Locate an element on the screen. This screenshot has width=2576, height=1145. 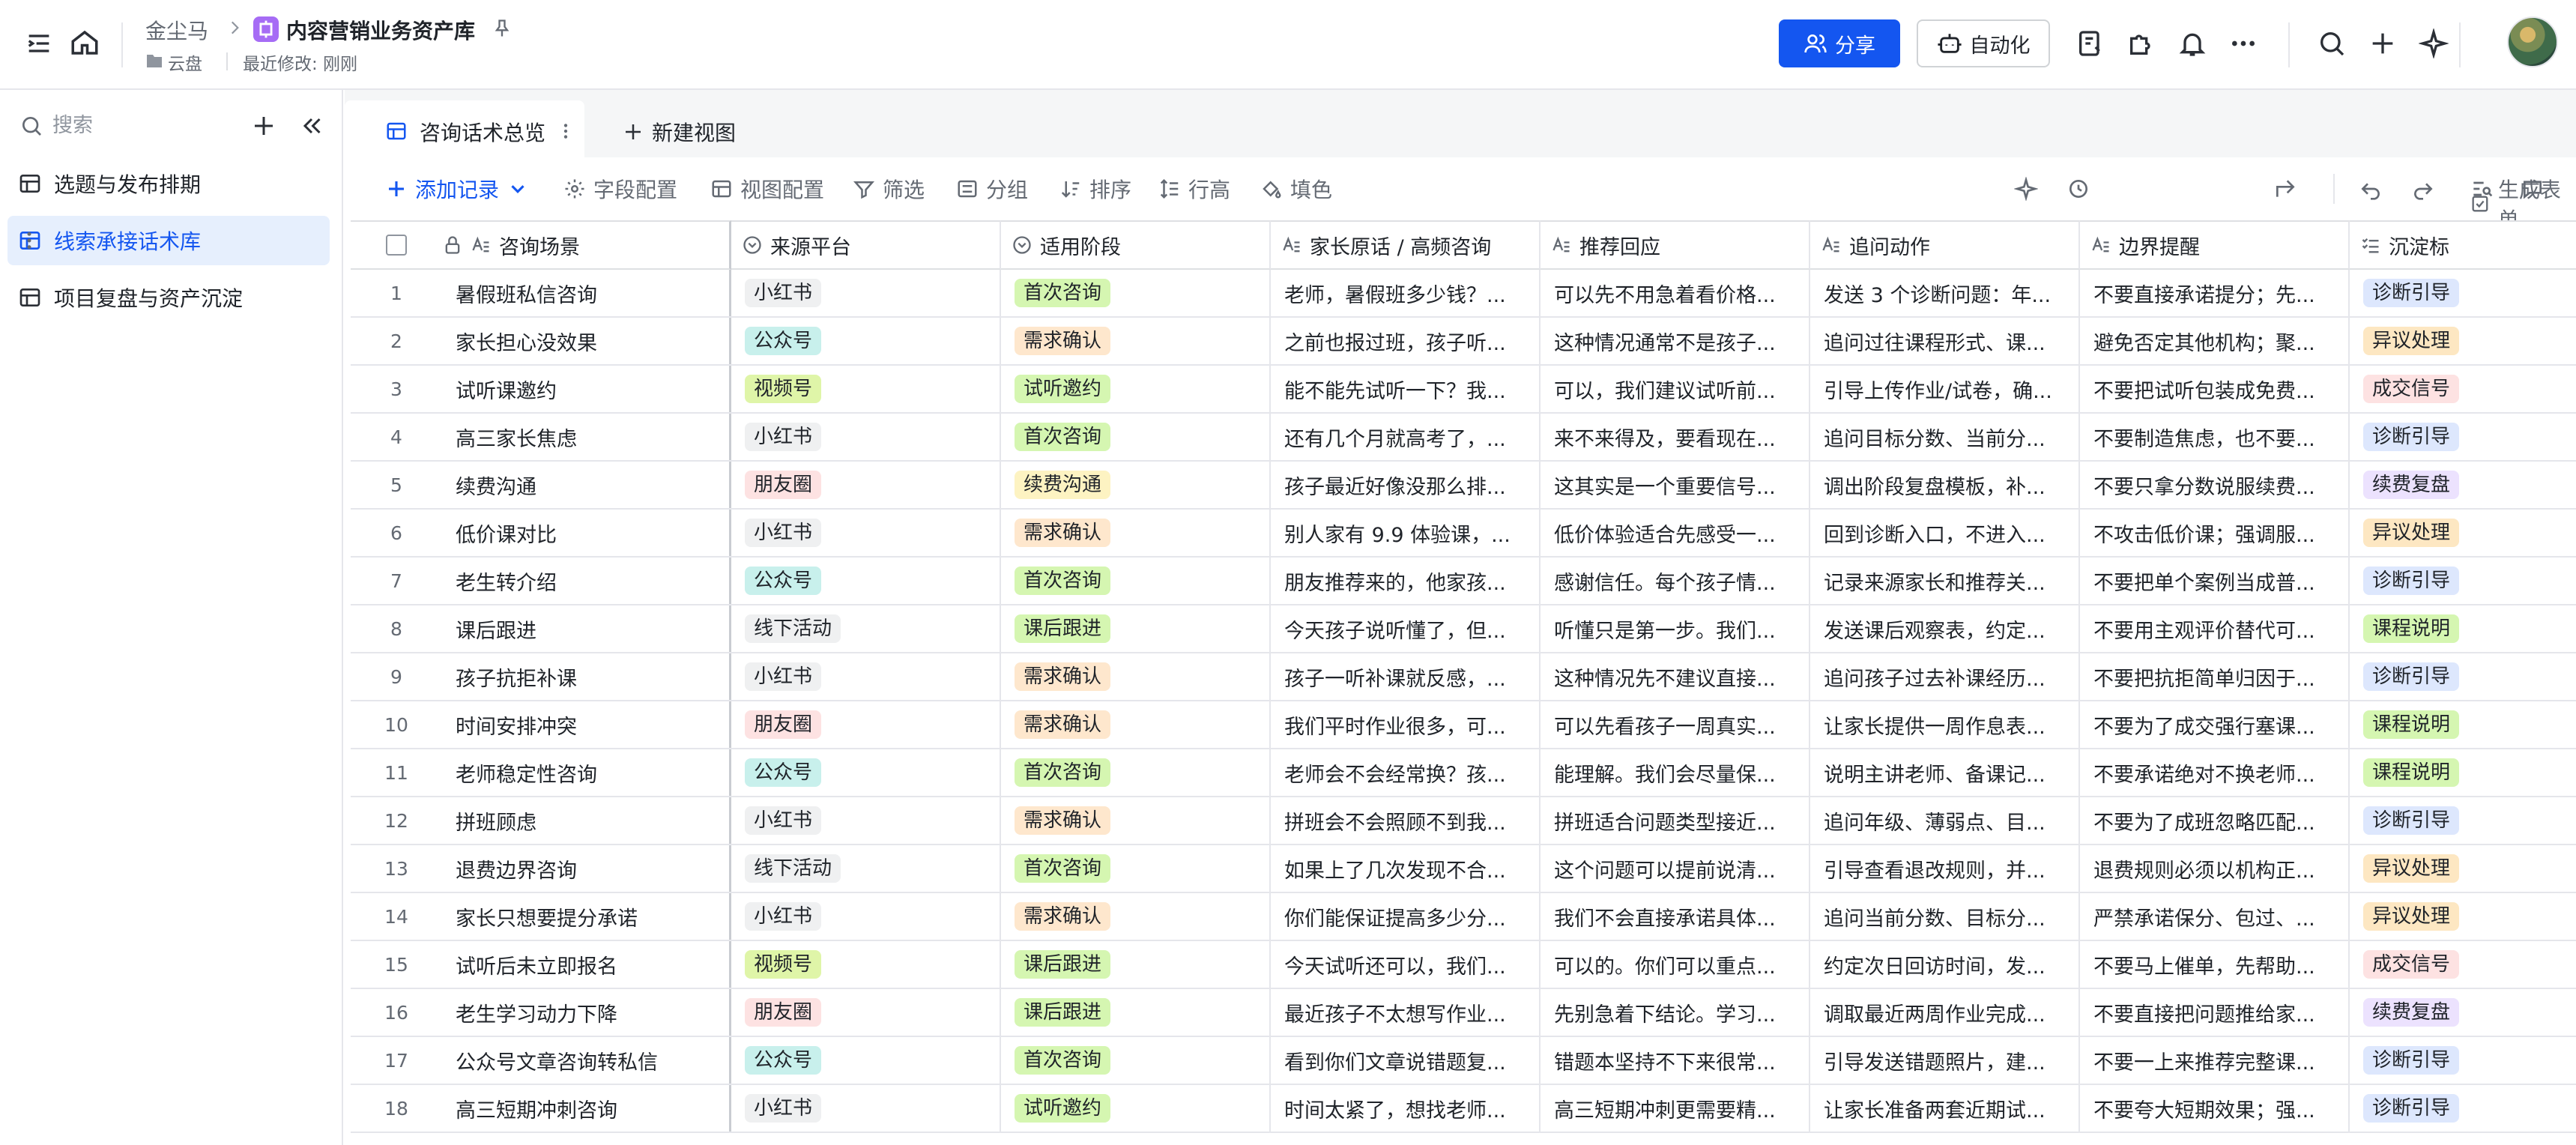
cell-tag: 成交信号 is located at coordinates (2463, 389).